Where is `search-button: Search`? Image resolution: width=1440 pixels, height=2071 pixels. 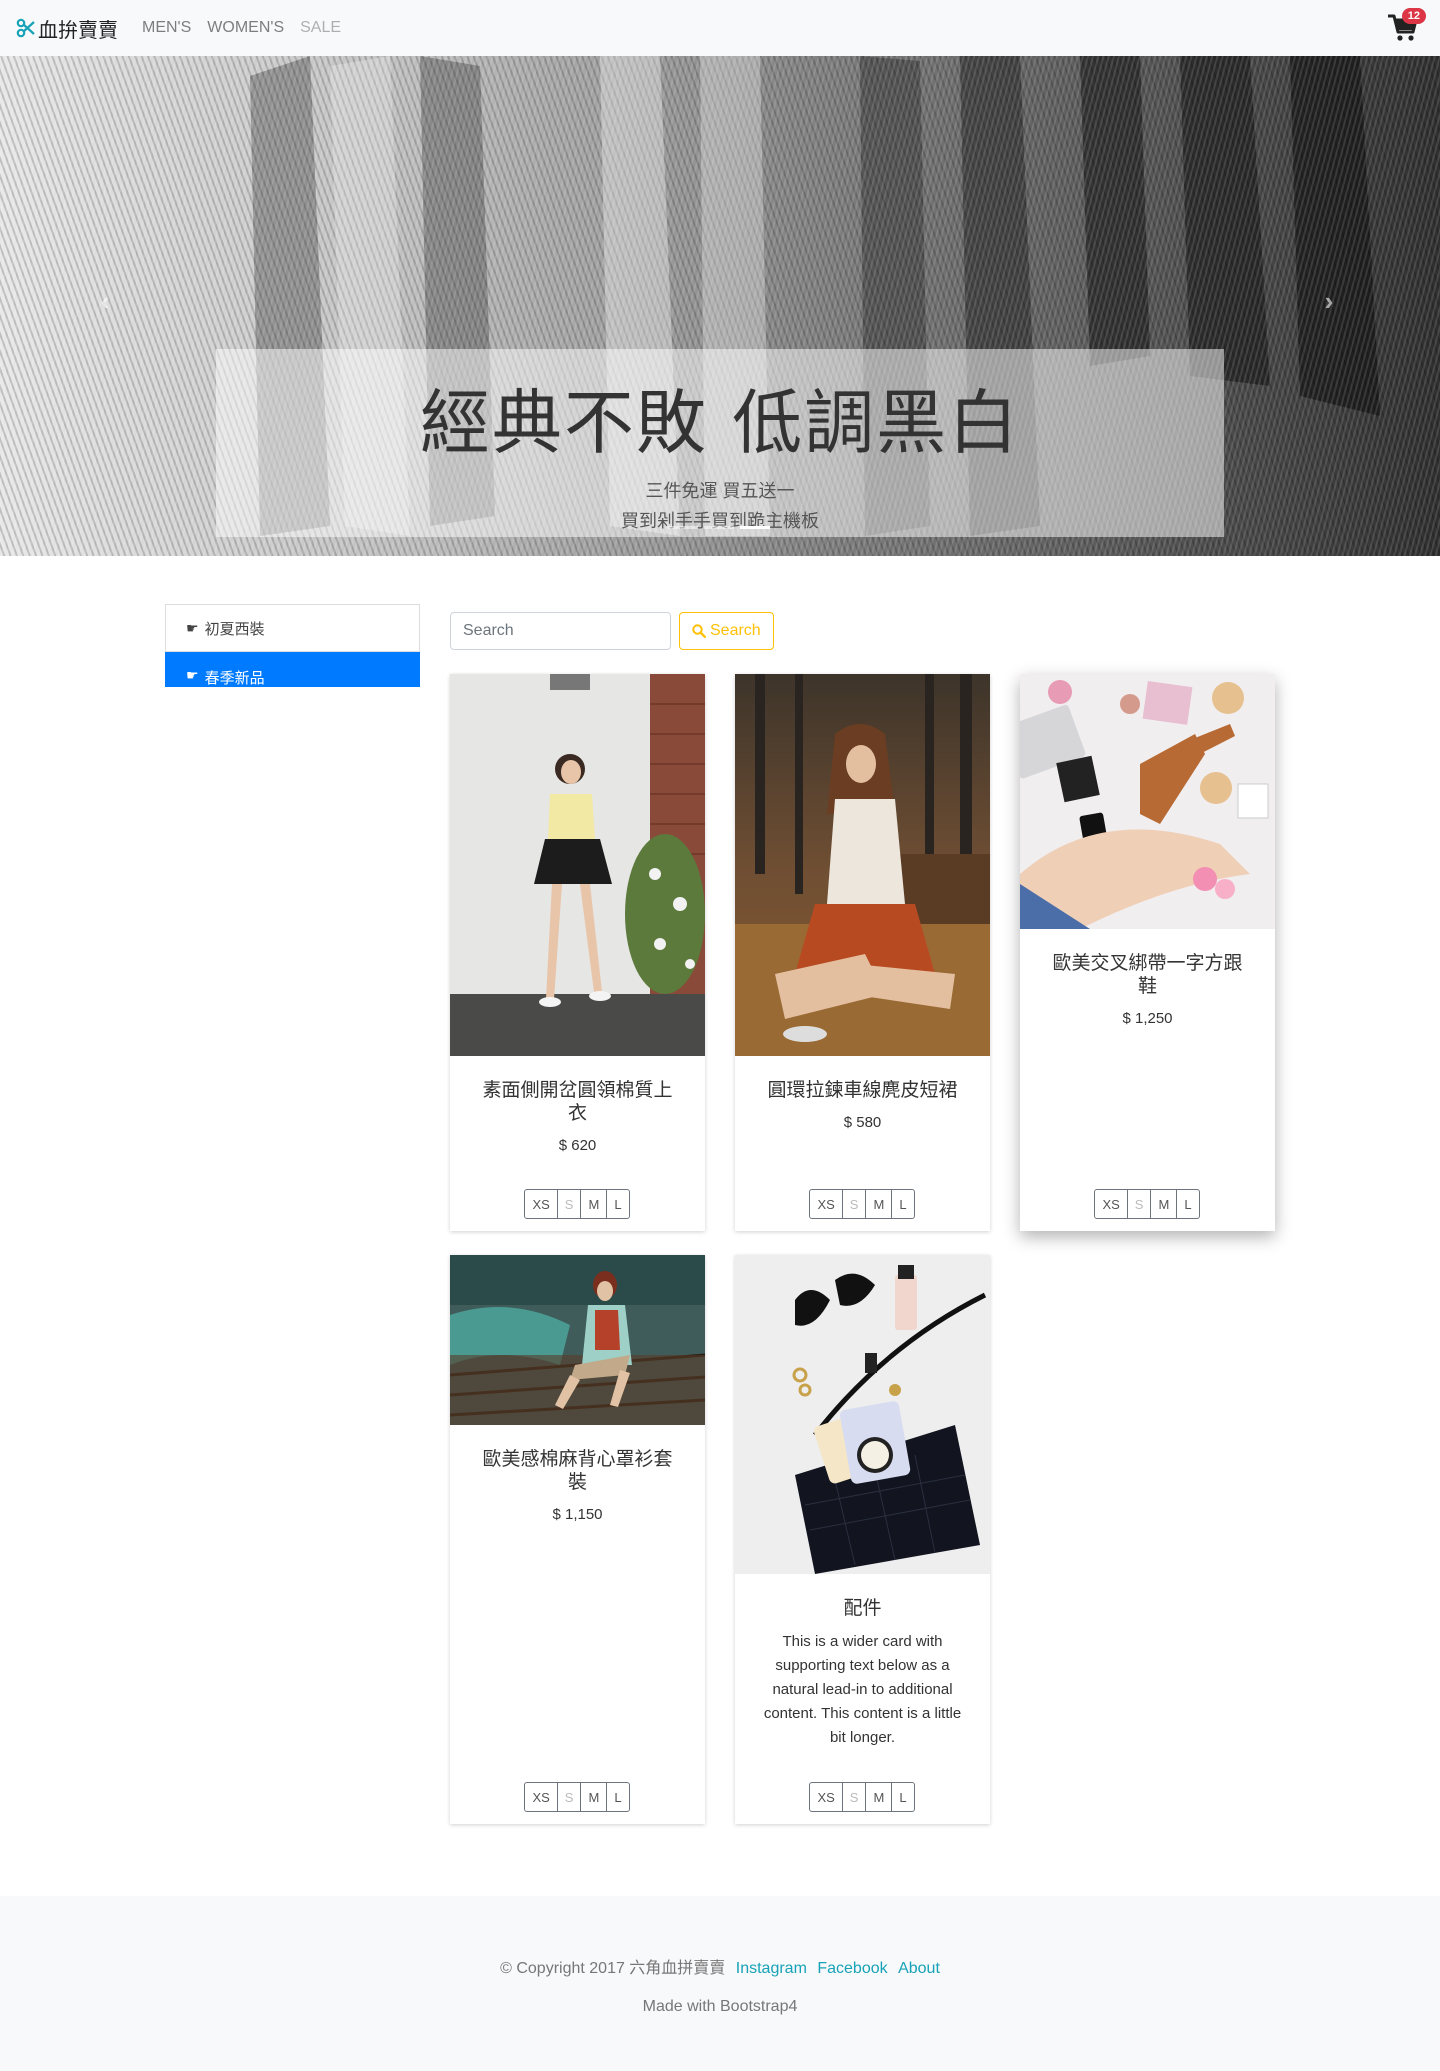 search-button: Search is located at coordinates (726, 631).